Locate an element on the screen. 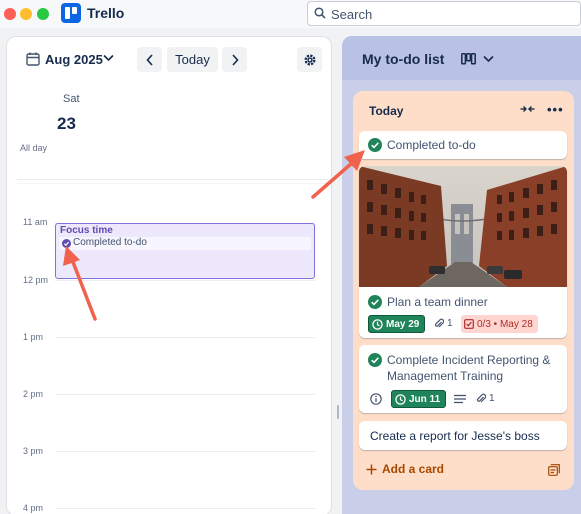 The height and width of the screenshot is (514, 581). all-day-divider-shadow is located at coordinates (174, 183).